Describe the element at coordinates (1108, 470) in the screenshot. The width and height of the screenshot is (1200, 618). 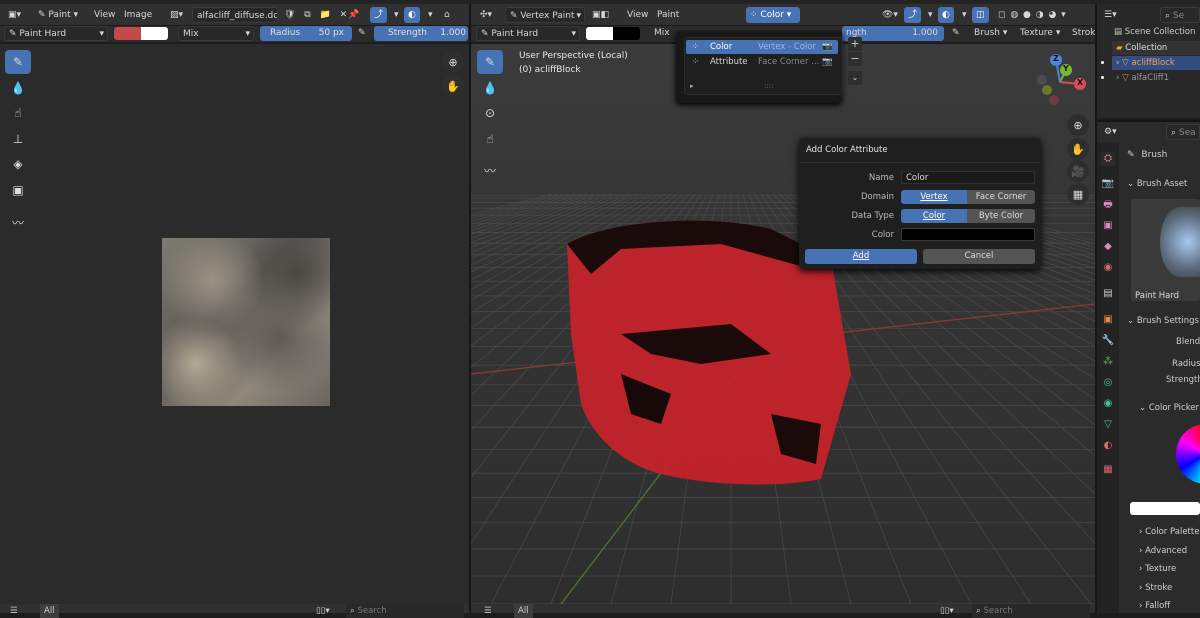
I see `texture-tab-icon: ▦` at that location.